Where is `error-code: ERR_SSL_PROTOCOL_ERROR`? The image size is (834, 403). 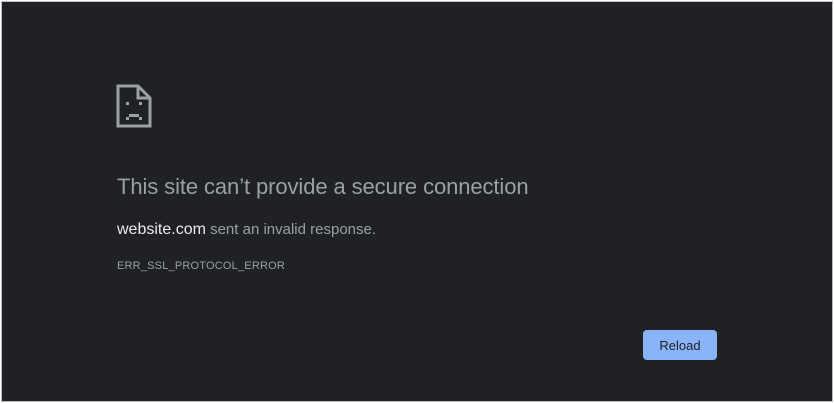 error-code: ERR_SSL_PROTOCOL_ERROR is located at coordinates (201, 266).